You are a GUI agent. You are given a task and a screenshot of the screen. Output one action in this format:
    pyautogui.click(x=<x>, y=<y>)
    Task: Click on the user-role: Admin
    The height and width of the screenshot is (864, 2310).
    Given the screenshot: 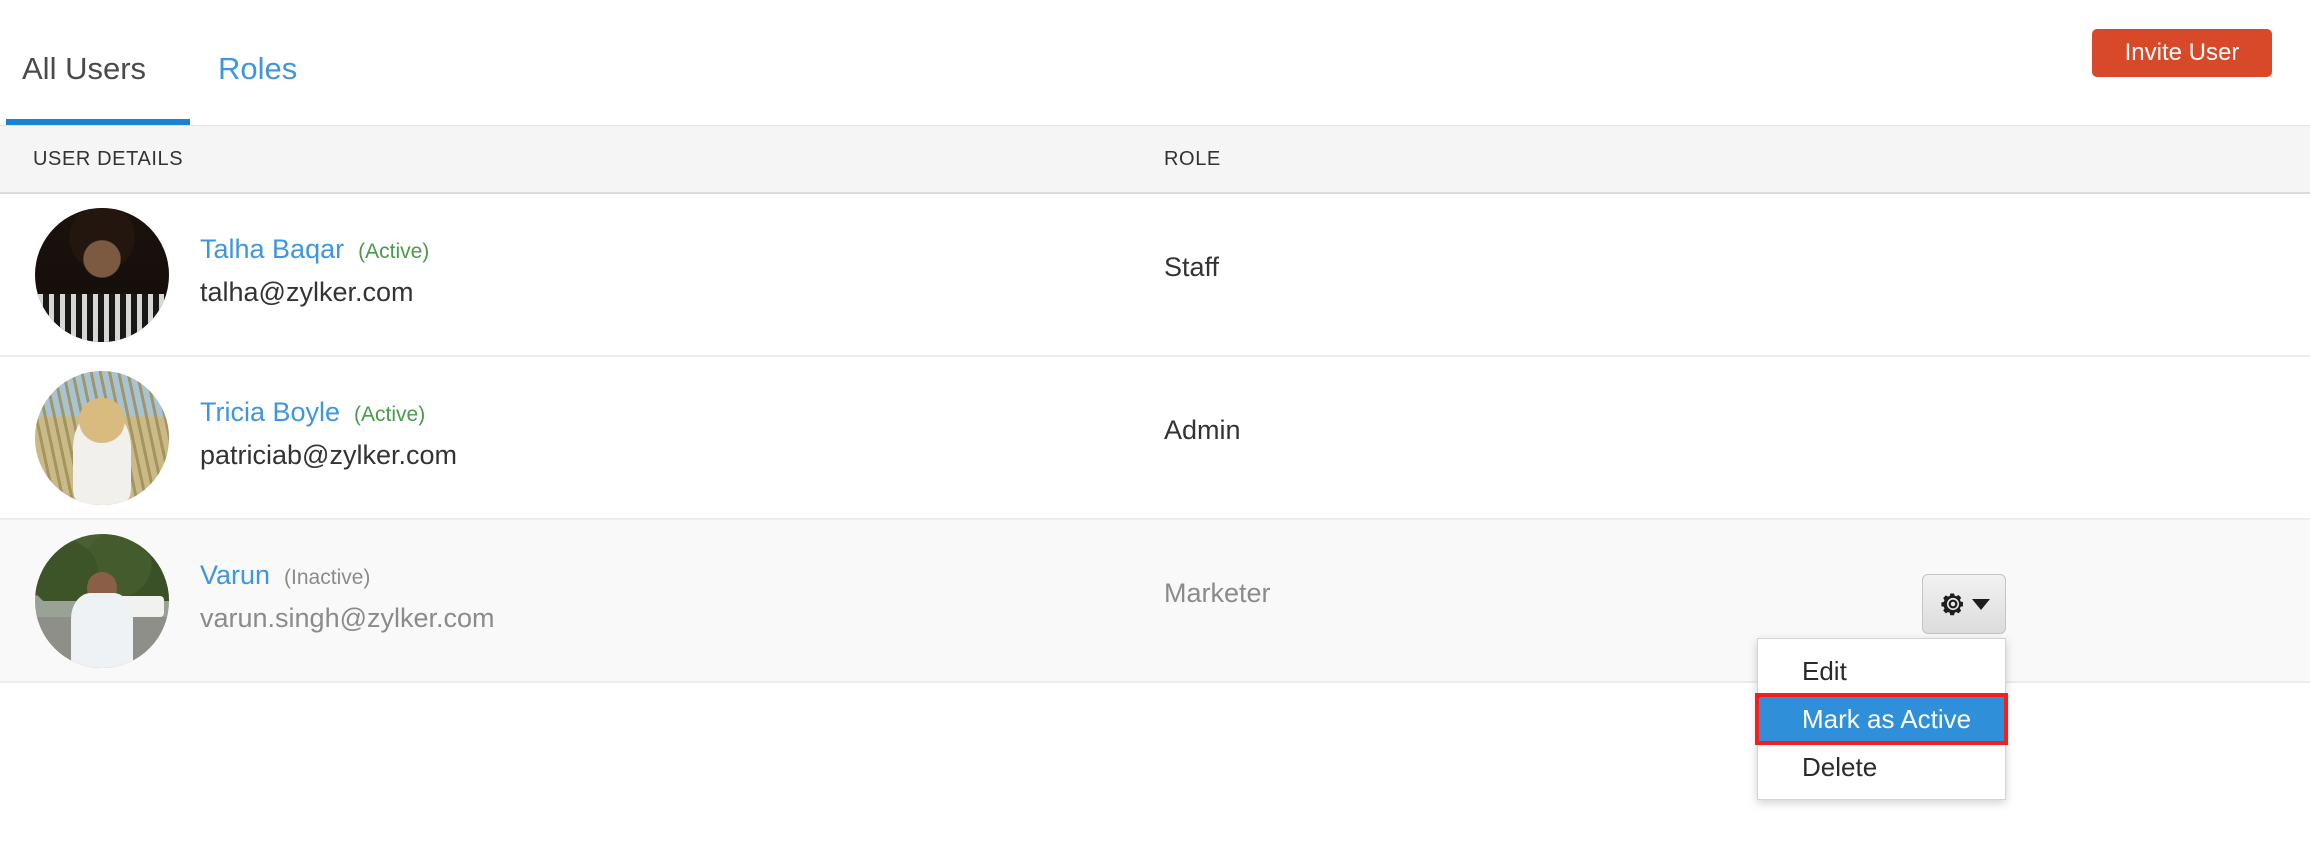 What is the action you would take?
    pyautogui.click(x=1202, y=430)
    